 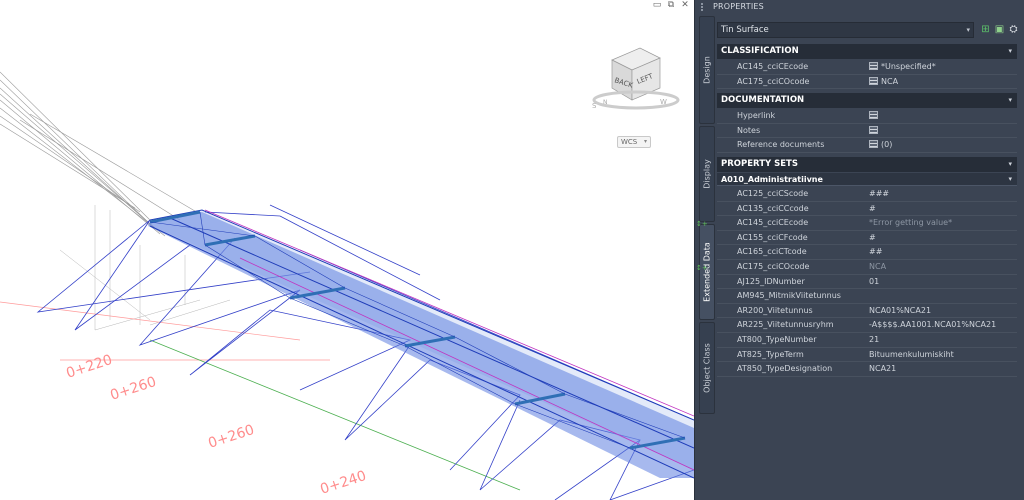 I want to click on compass-s-label: S, so click(x=594, y=106).